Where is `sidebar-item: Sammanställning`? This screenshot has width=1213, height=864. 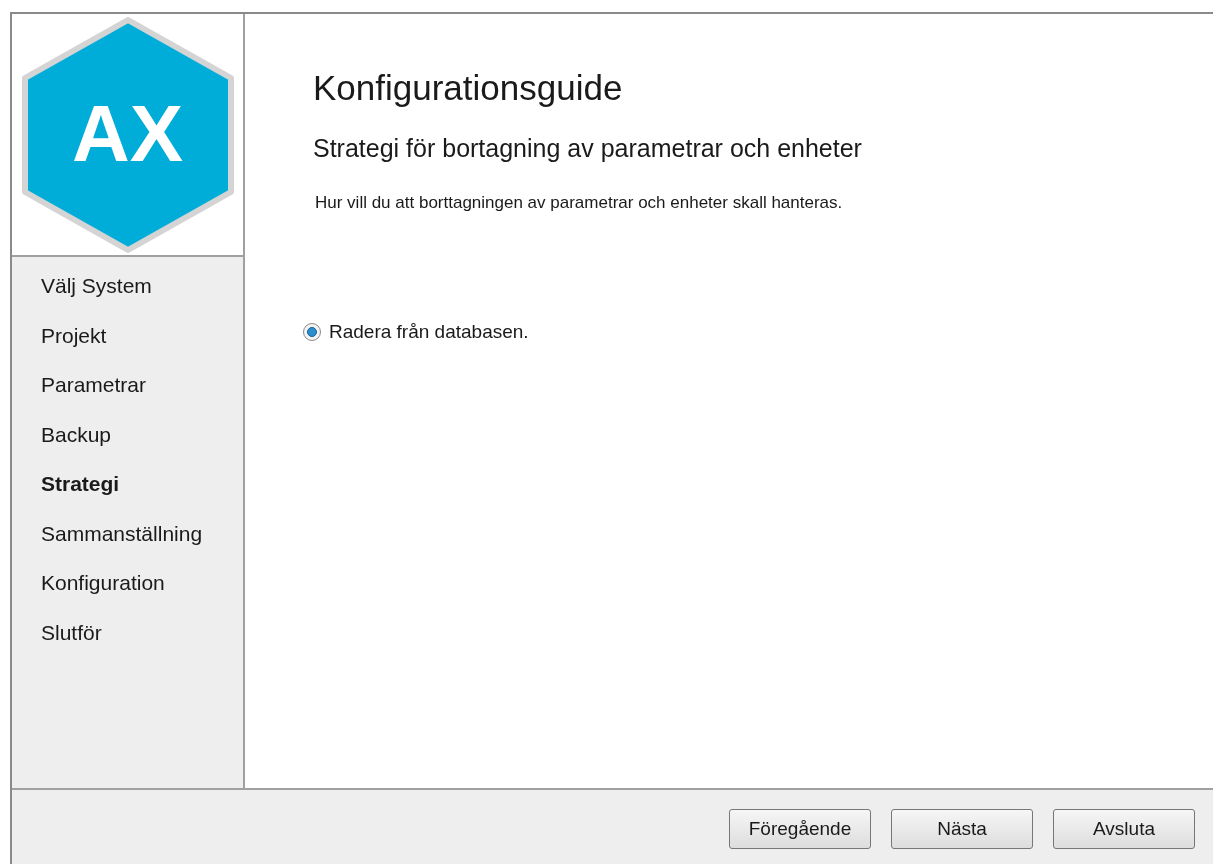
sidebar-item: Sammanställning is located at coordinates (142, 542).